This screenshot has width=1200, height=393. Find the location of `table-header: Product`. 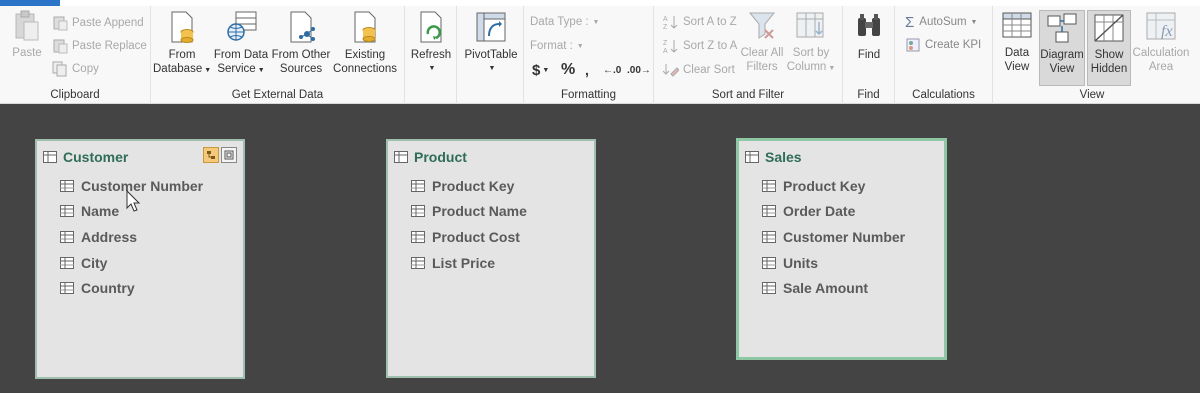

table-header: Product is located at coordinates (491, 157).